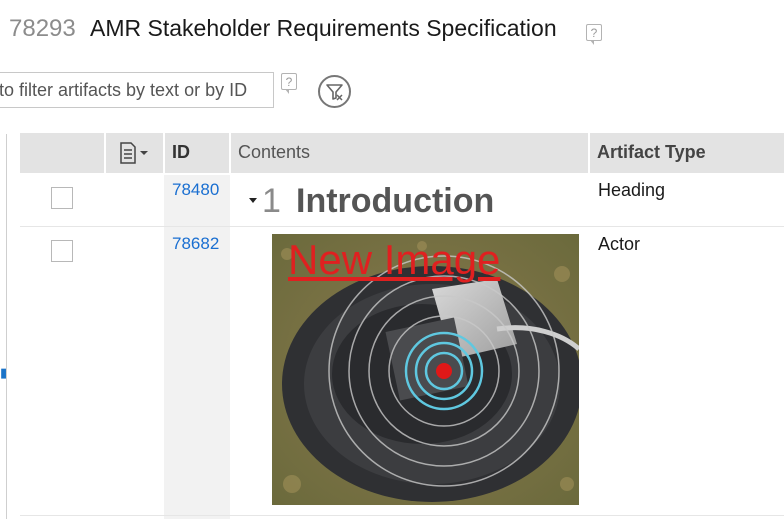 The width and height of the screenshot is (784, 519). I want to click on column-header-artifact-type: Artifact Type, so click(651, 152).